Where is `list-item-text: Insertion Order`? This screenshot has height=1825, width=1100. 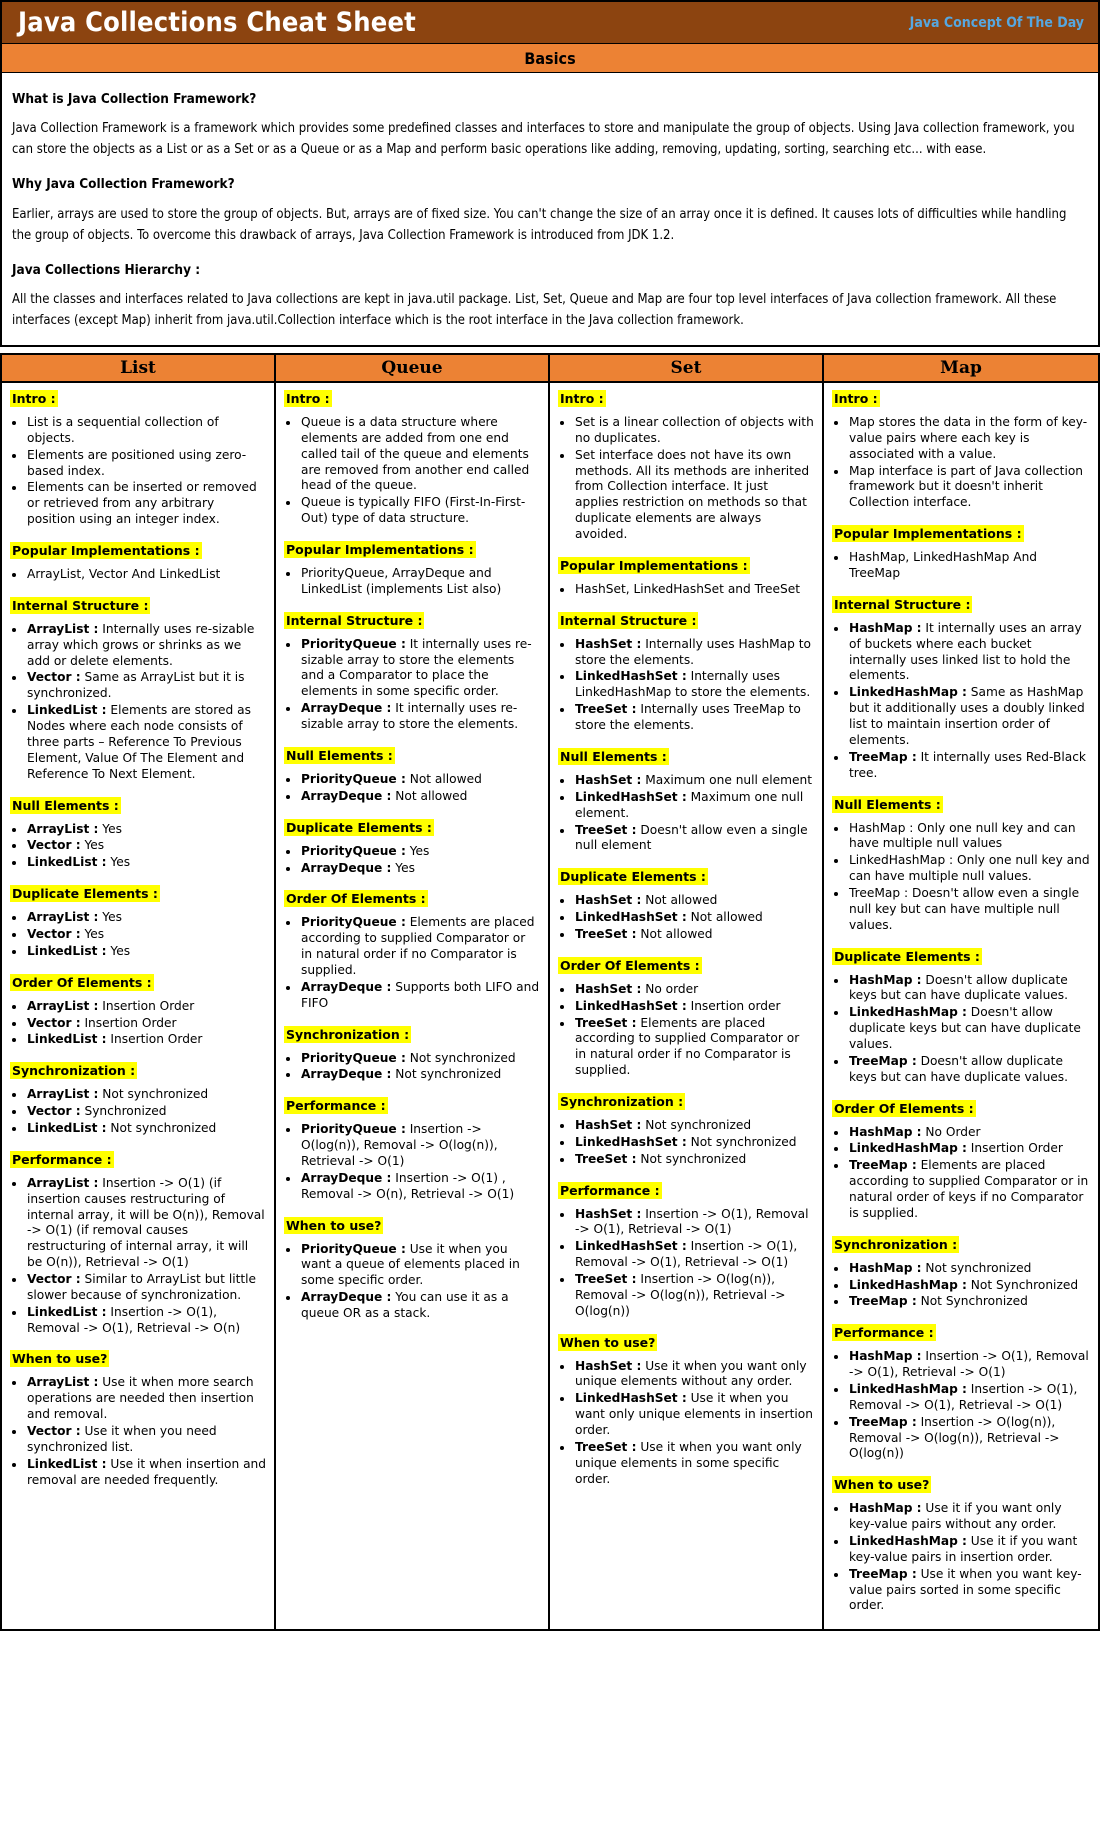 list-item-text: Insertion Order is located at coordinates (128, 1022).